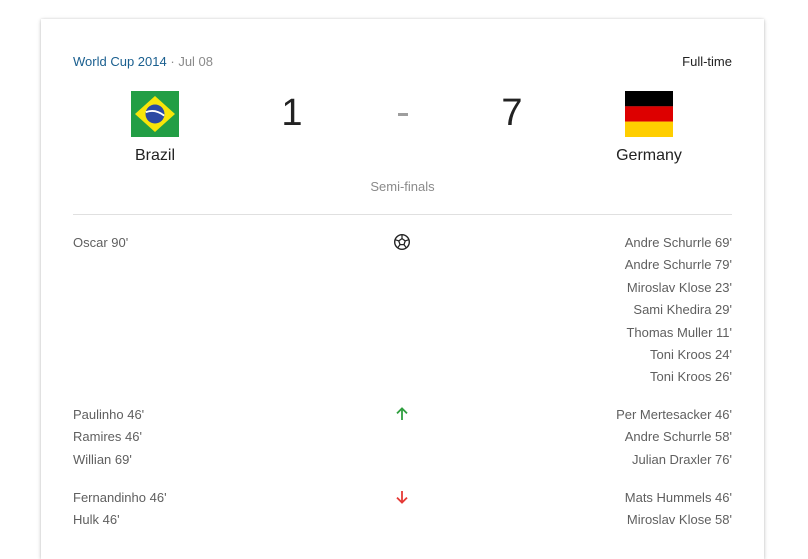 The height and width of the screenshot is (559, 808). Describe the element at coordinates (120, 497) in the screenshot. I see `home-sub-out-item: Fernandinho 46'` at that location.